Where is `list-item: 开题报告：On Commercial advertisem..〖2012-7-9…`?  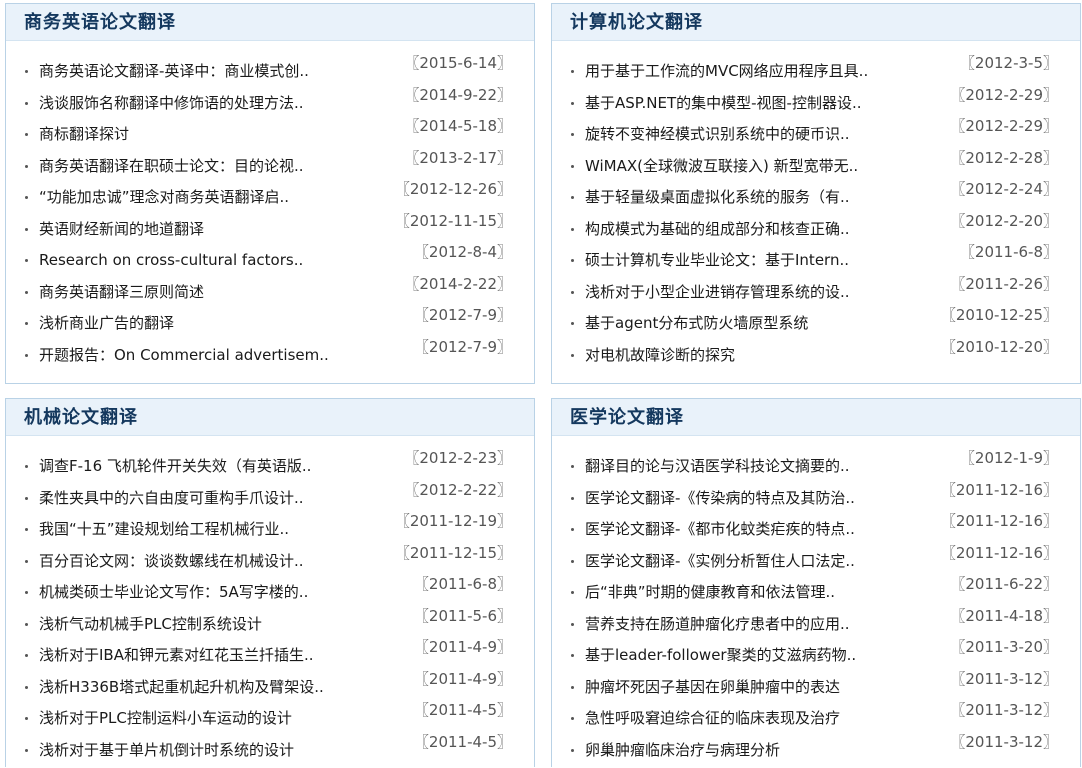 list-item: 开题报告：On Commercial advertisem..〖2012-7-9… is located at coordinates (270, 358).